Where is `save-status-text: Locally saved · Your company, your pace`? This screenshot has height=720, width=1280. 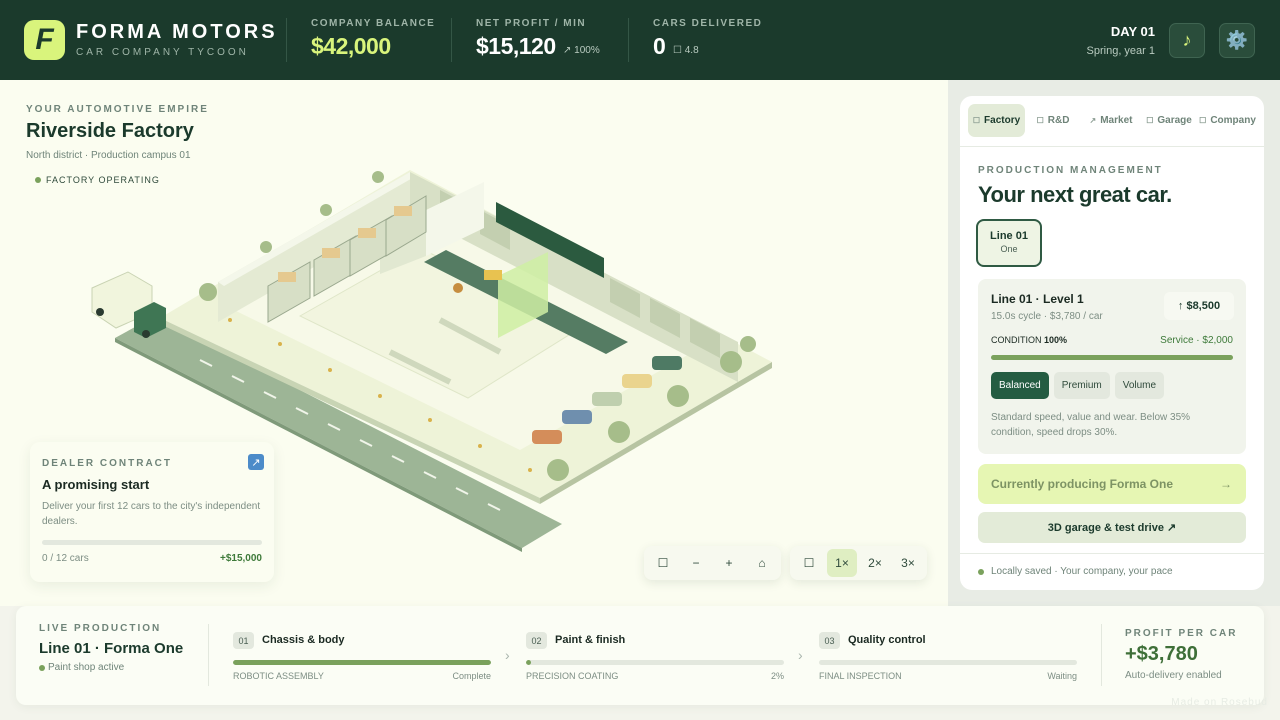
save-status-text: Locally saved · Your company, your pace is located at coordinates (1082, 571).